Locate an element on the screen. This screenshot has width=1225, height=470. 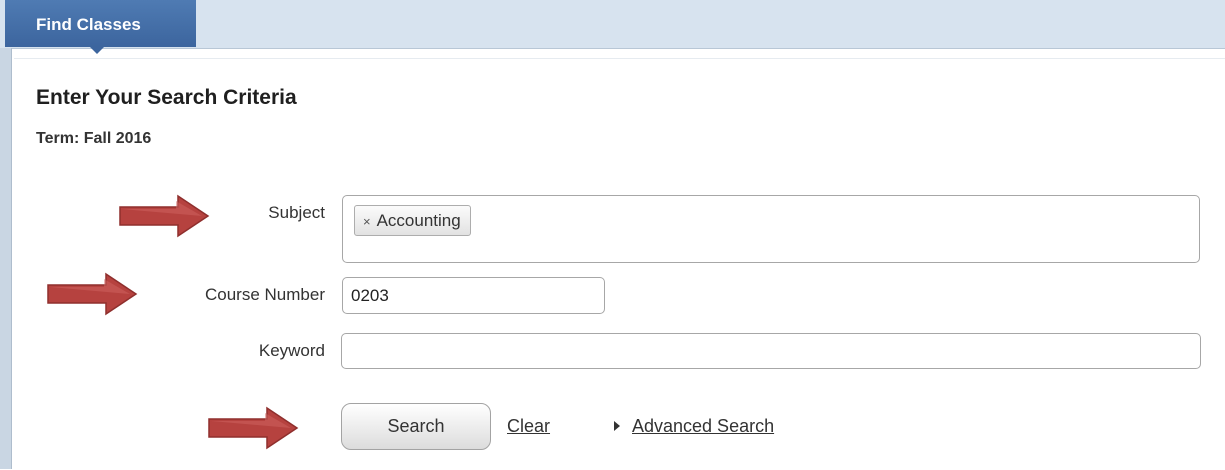
term-info: Term: Fall 2016 is located at coordinates (93, 139).